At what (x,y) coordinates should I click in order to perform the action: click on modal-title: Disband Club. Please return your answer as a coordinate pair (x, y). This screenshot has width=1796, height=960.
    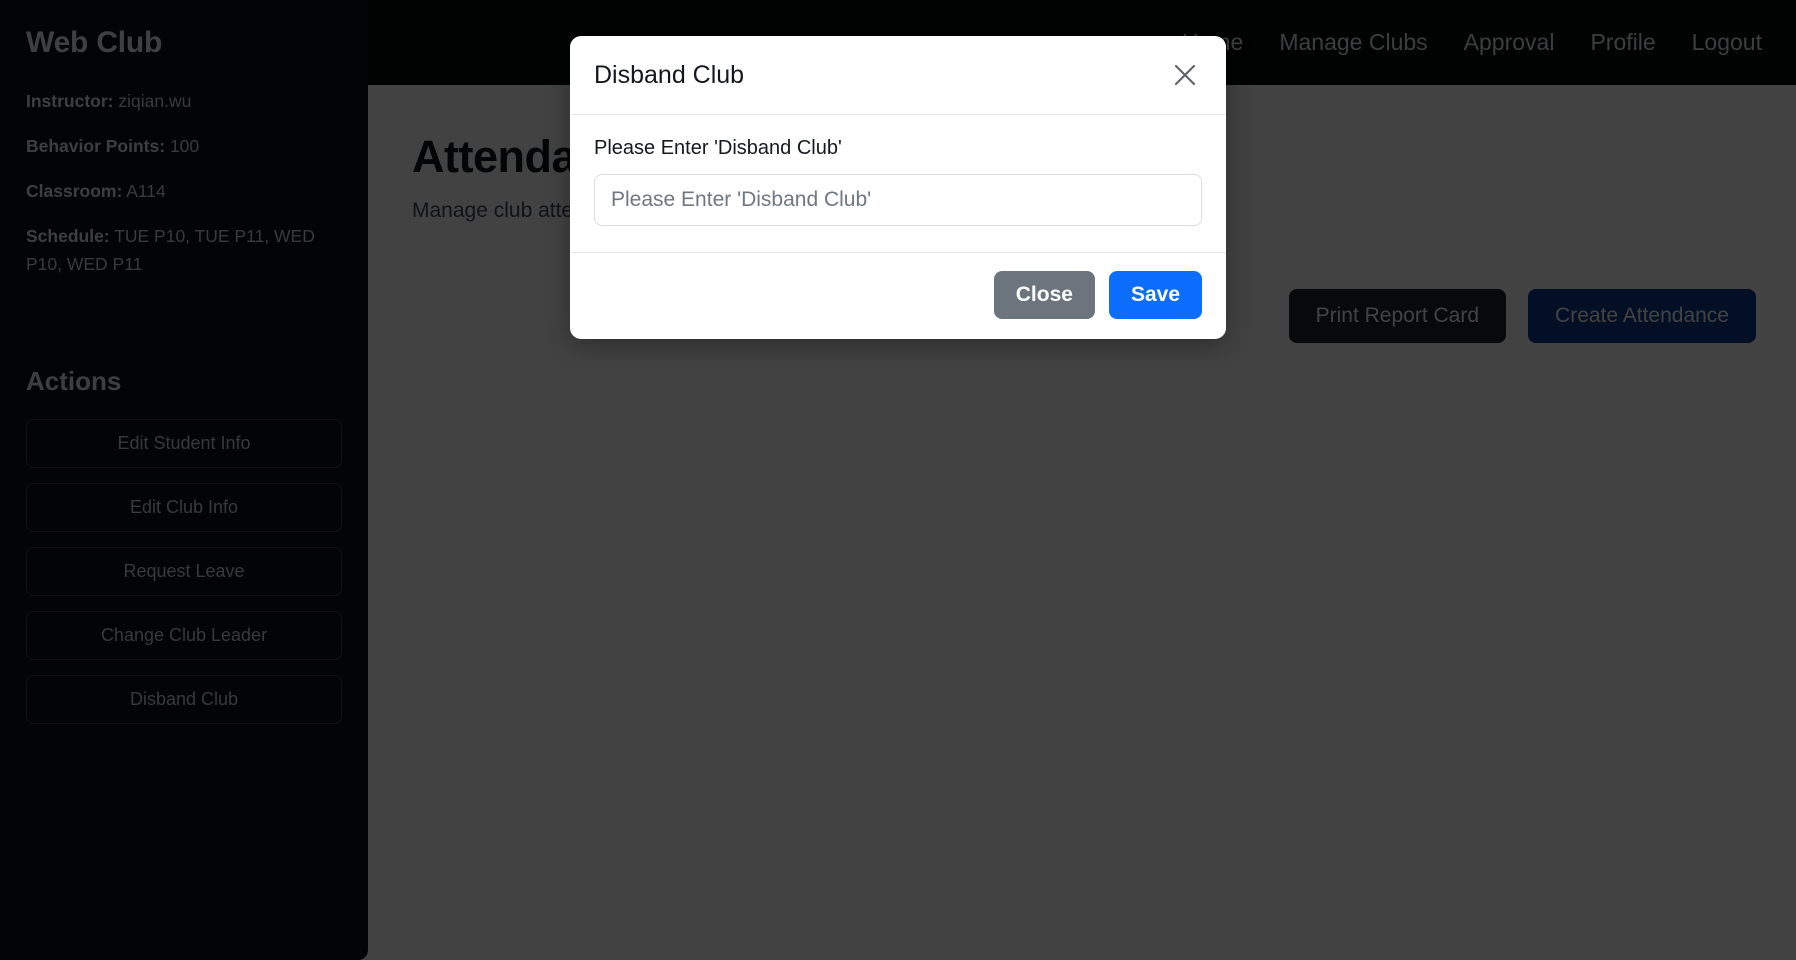
    Looking at the image, I should click on (669, 74).